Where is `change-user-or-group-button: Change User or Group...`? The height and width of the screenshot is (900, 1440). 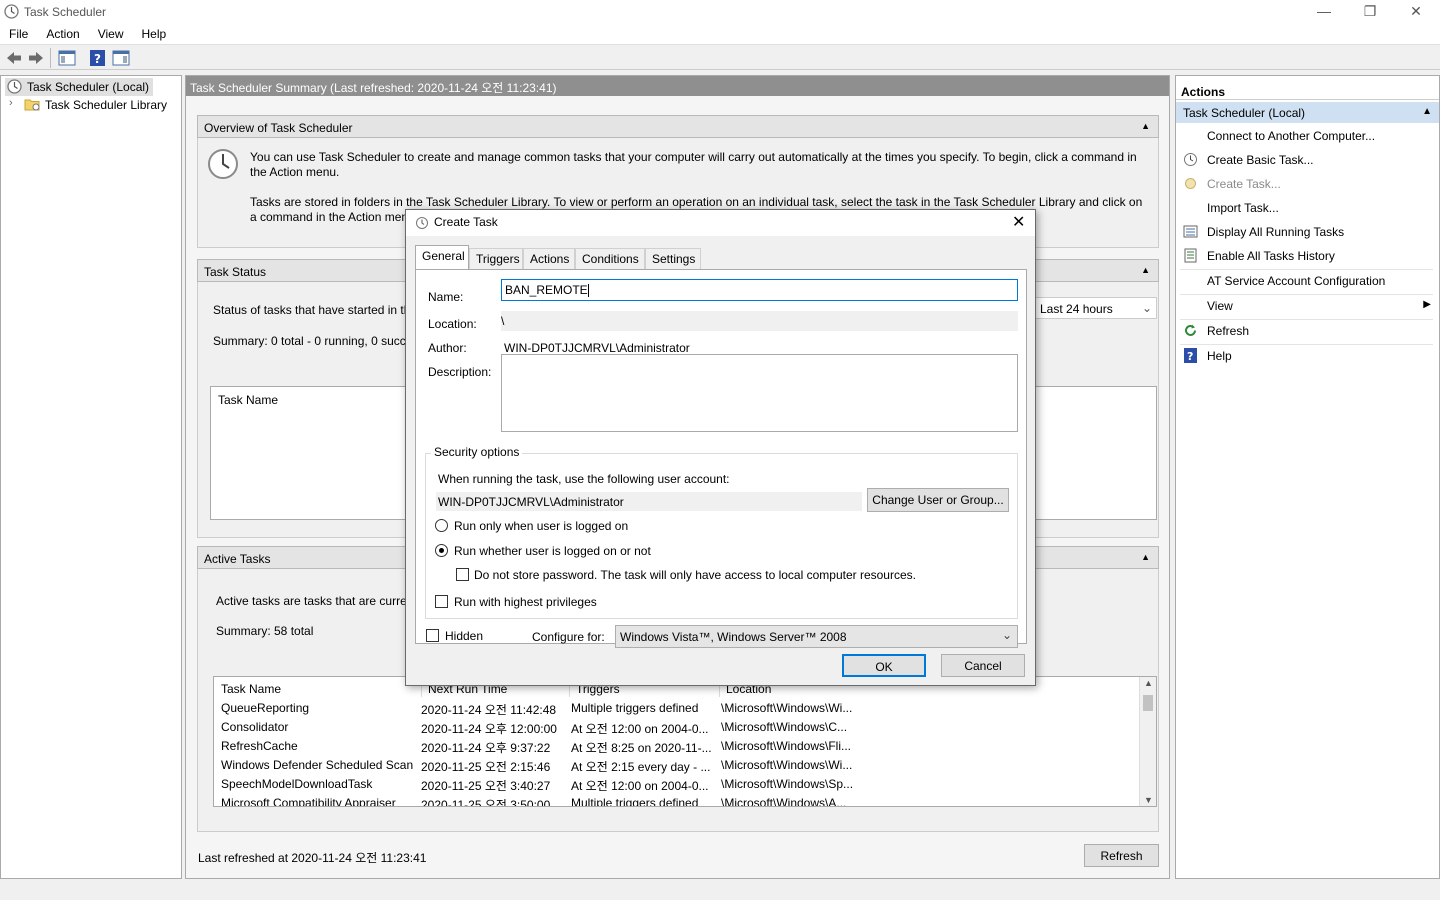 change-user-or-group-button: Change User or Group... is located at coordinates (938, 500).